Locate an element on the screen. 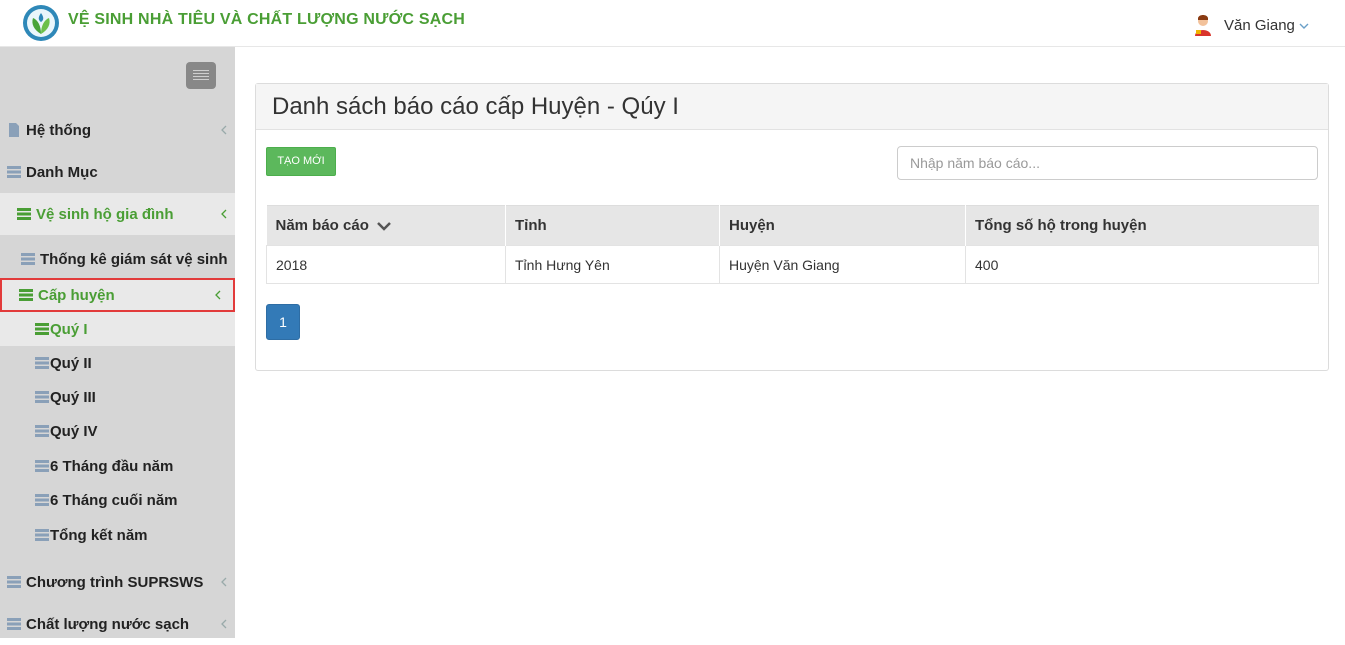  sidebar-item-tong-ket-nam: Tổng kết năm is located at coordinates (117, 535).